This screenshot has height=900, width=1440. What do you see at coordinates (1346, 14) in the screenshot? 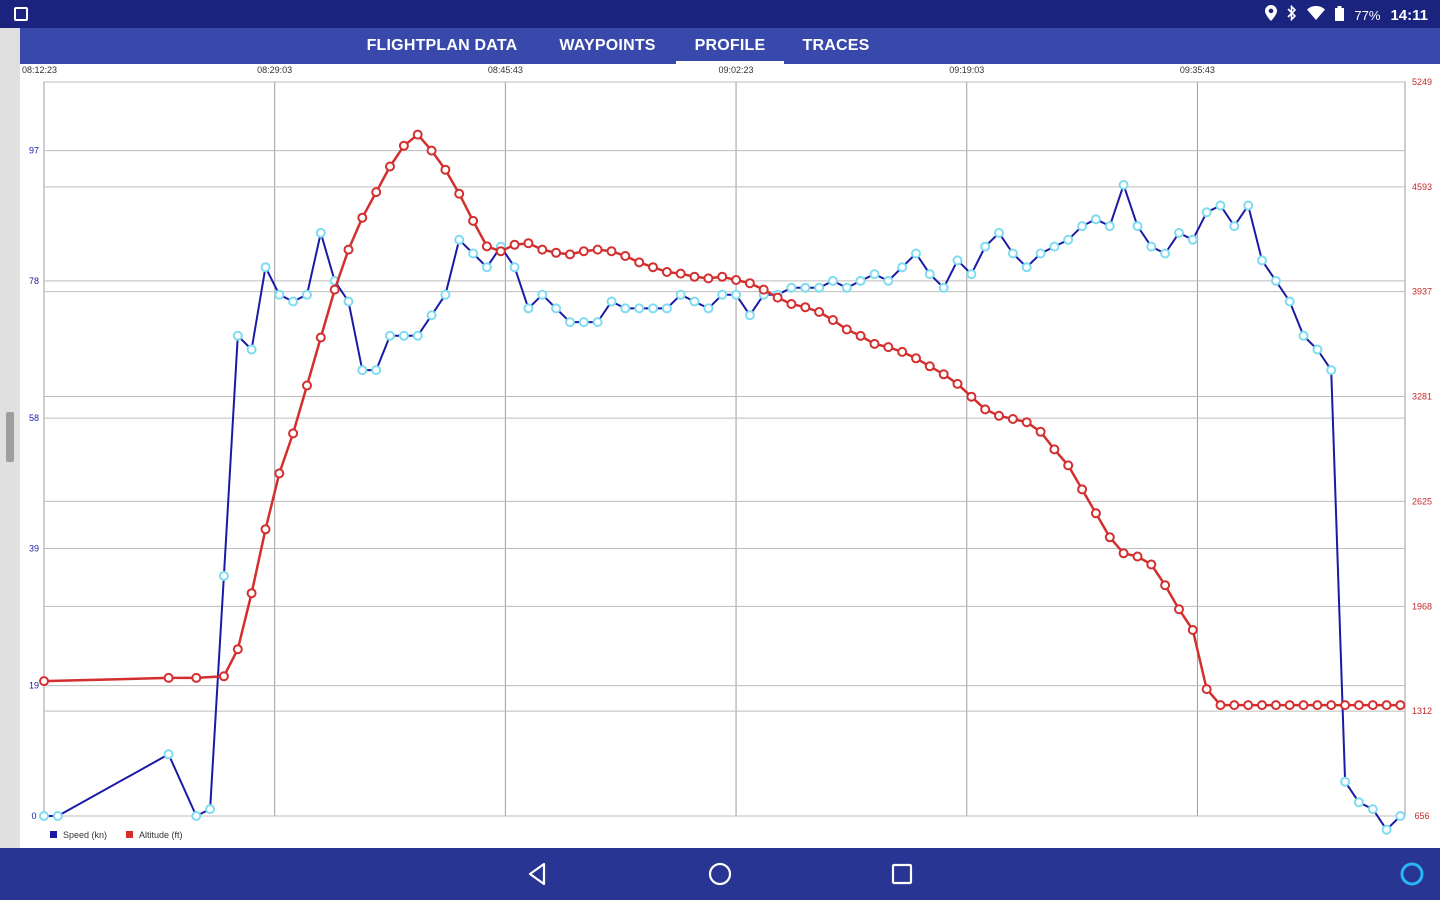
I see `status-icons: 77% 14:11` at bounding box center [1346, 14].